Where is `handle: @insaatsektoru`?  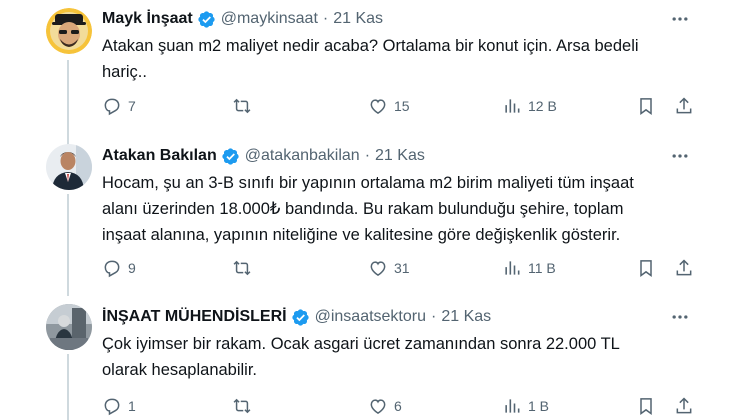
handle: @insaatsektoru is located at coordinates (370, 317).